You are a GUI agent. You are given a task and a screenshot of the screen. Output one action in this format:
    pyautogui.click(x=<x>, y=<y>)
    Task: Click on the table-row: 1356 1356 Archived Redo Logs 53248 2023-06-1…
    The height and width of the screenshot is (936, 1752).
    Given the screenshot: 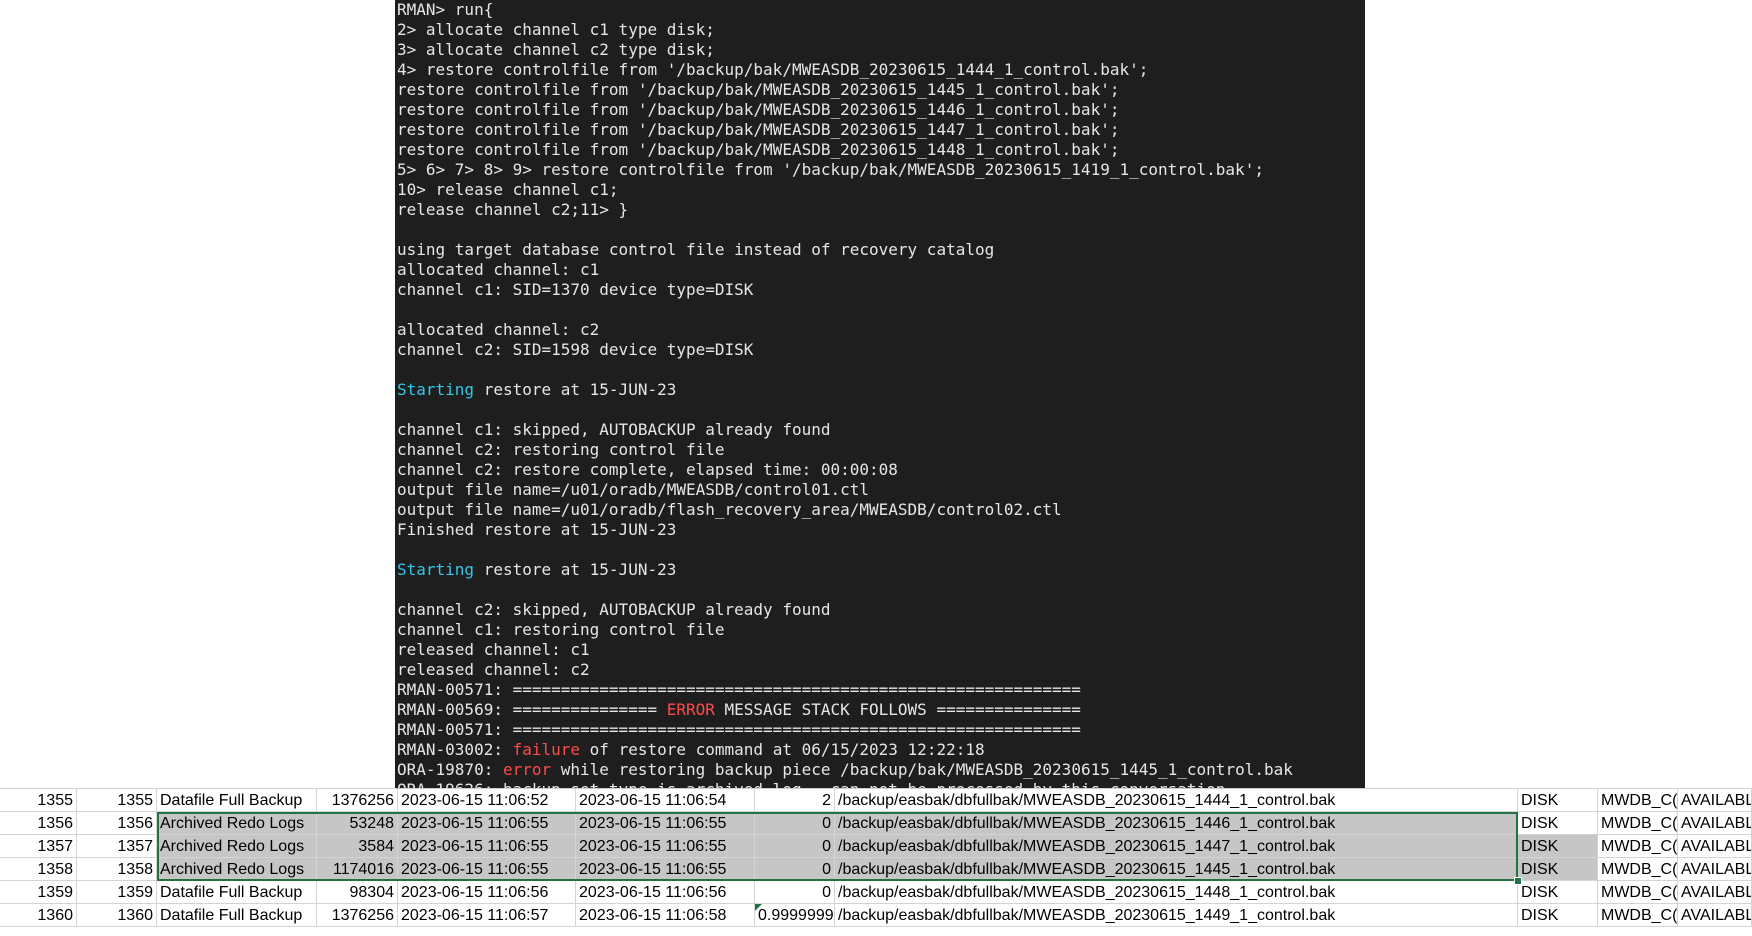 What is the action you would take?
    pyautogui.click(x=876, y=823)
    